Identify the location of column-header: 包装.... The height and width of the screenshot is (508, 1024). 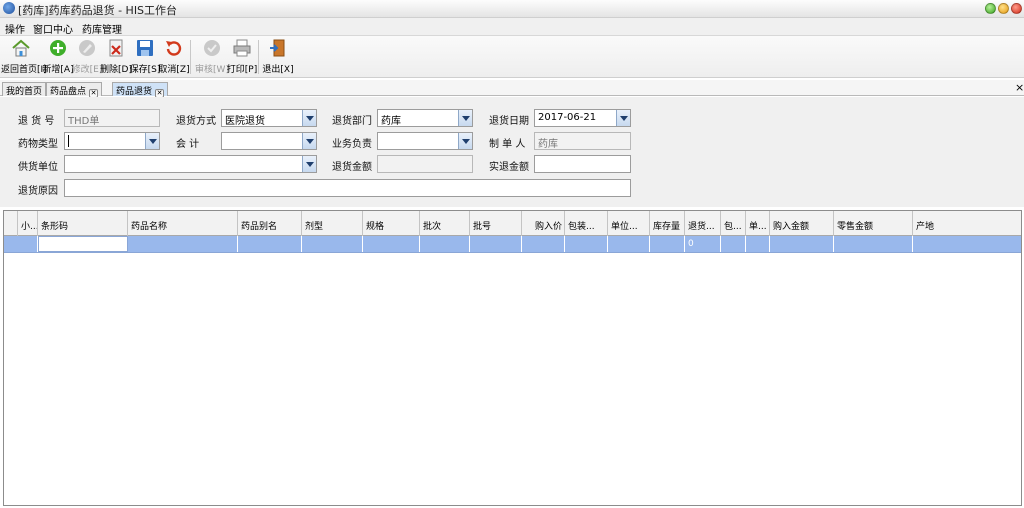
(586, 223).